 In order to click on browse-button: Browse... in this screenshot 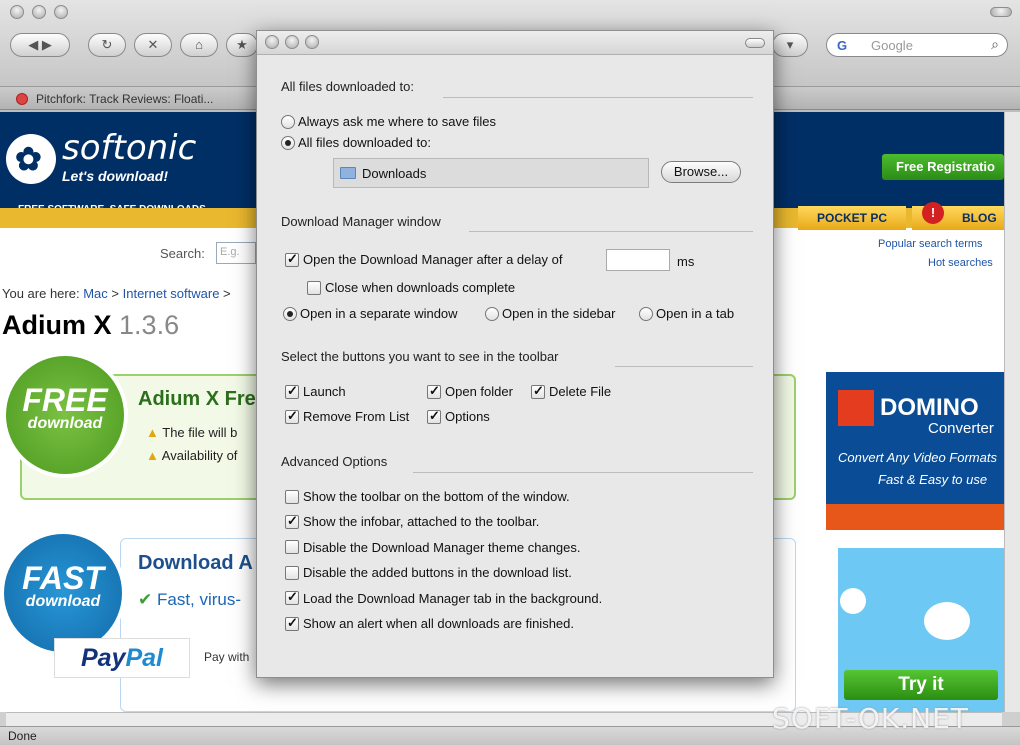, I will do `click(701, 172)`.